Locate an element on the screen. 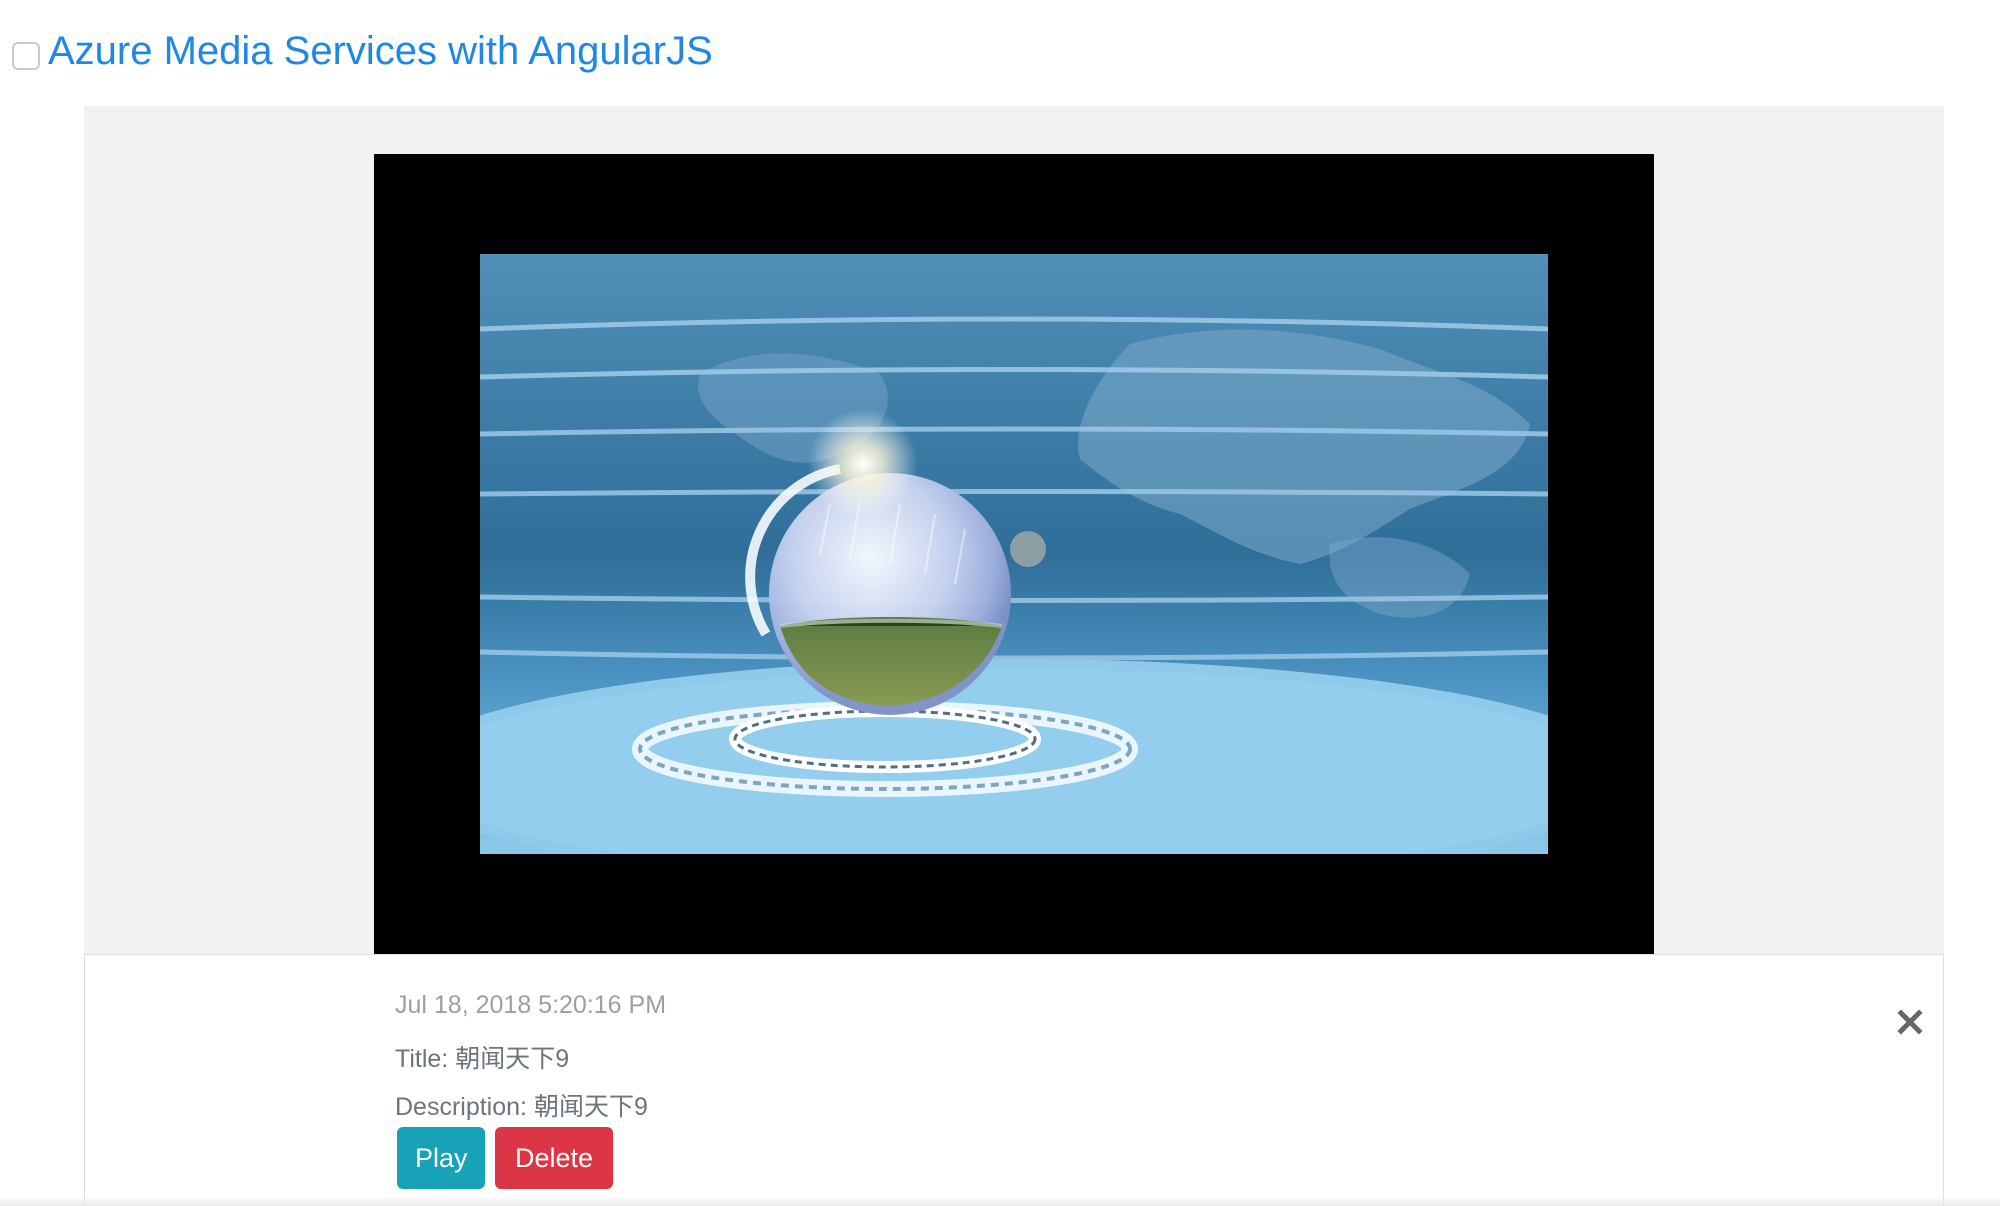  header: Azure Media Services with AngularJS is located at coordinates (362, 51).